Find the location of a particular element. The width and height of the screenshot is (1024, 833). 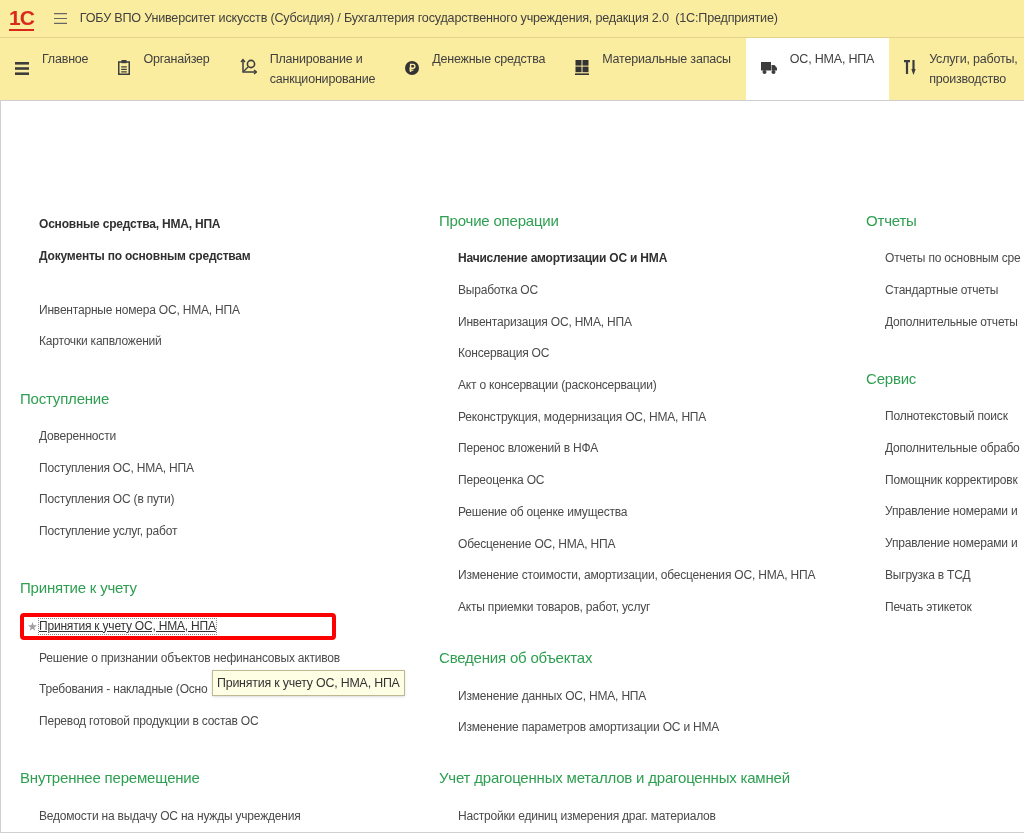

clipboard-icon is located at coordinates (124, 67).